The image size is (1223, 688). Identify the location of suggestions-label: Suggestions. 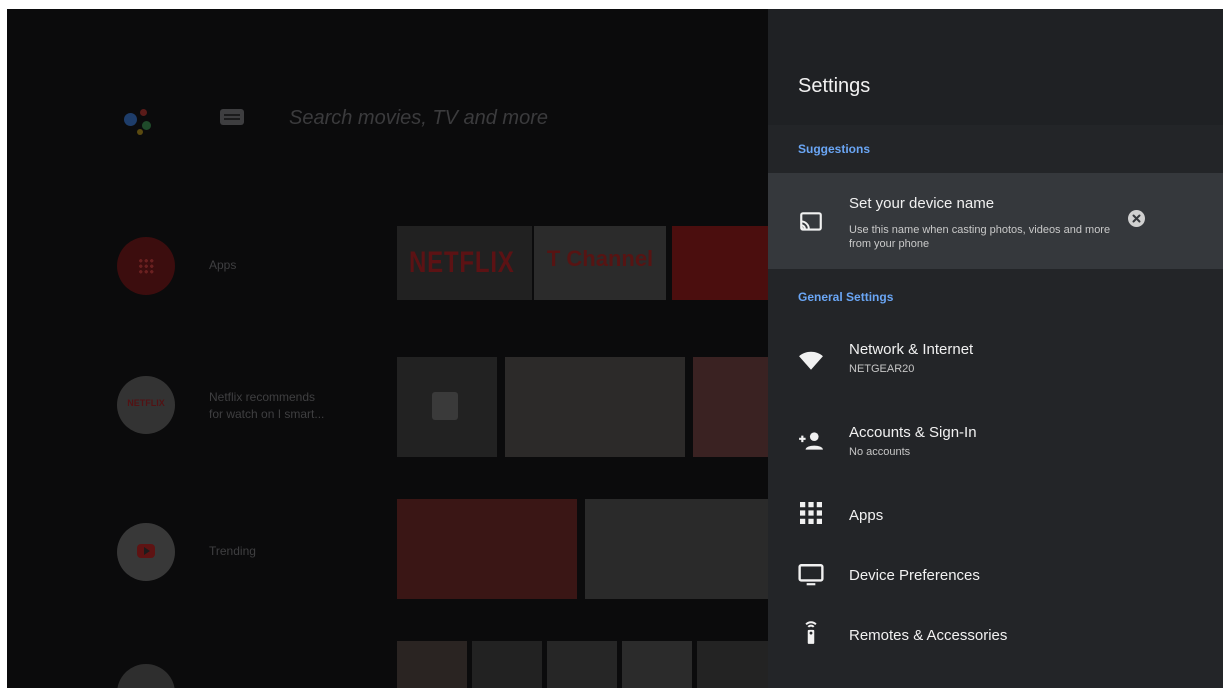
(834, 149).